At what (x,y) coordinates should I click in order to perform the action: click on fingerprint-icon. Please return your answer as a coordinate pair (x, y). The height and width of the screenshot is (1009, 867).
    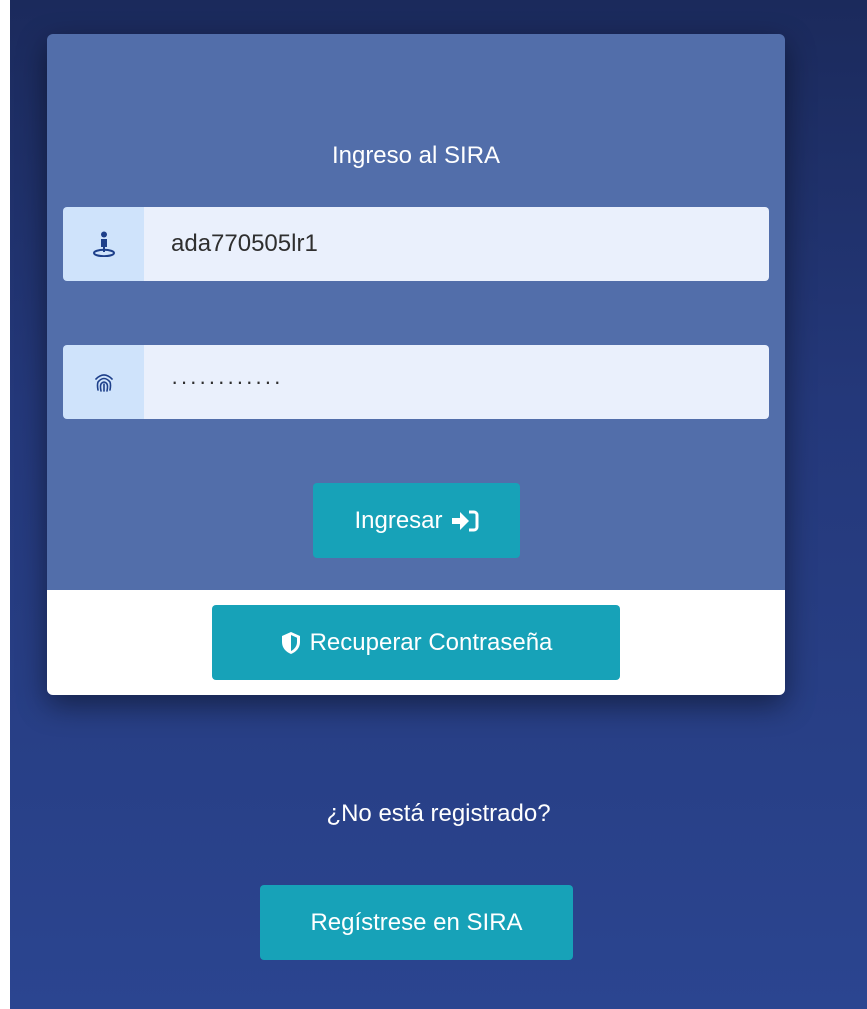
    Looking at the image, I should click on (104, 382).